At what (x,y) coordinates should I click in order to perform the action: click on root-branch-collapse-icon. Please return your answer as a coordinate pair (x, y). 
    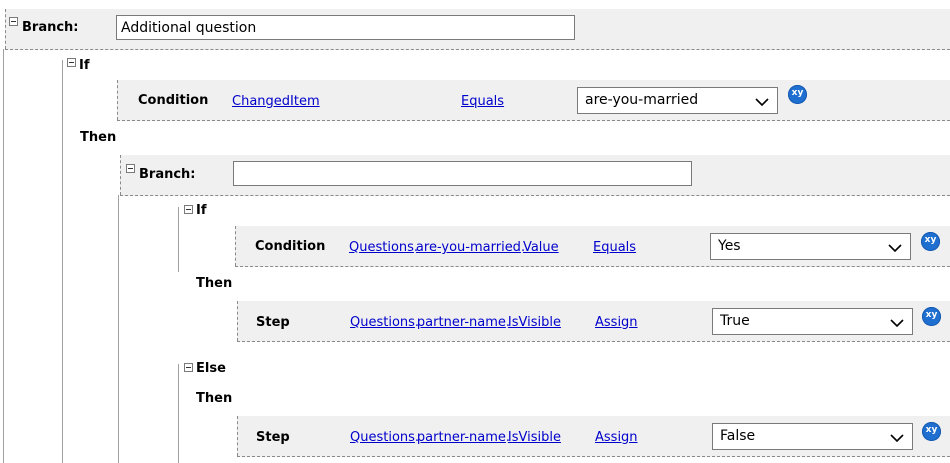
    Looking at the image, I should click on (13, 21).